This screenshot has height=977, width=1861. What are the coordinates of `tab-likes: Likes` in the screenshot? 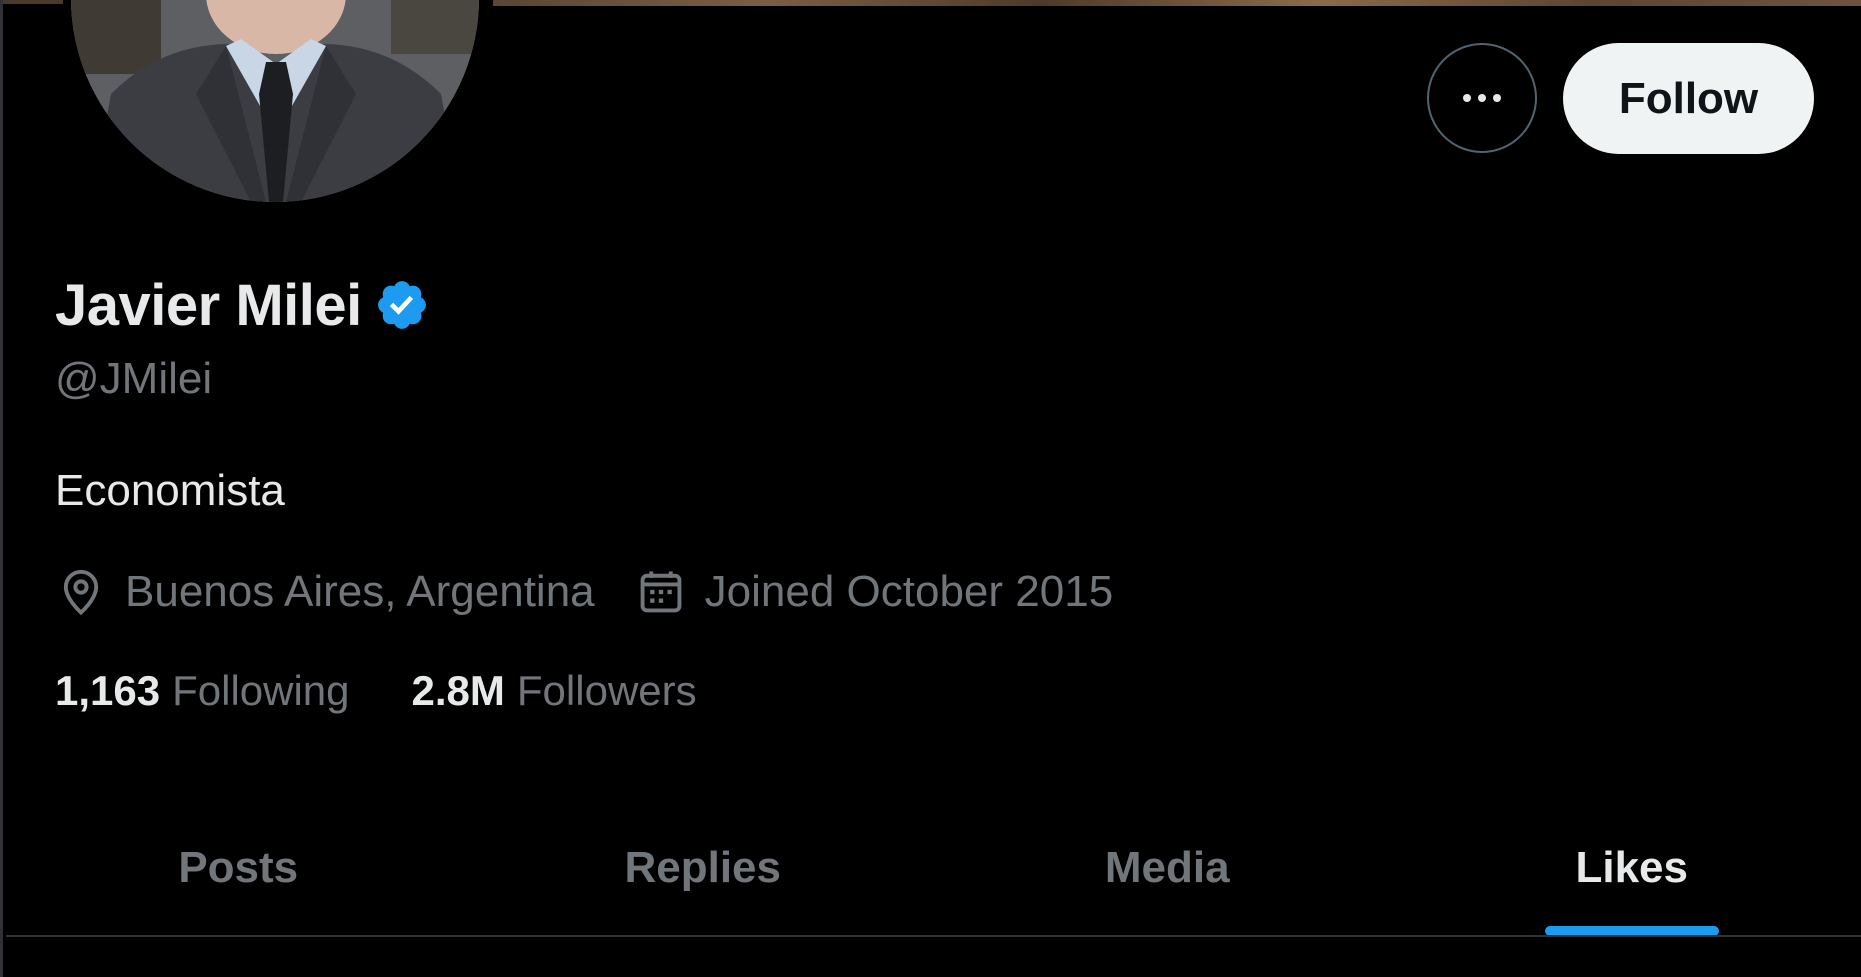 It's located at (1630, 868).